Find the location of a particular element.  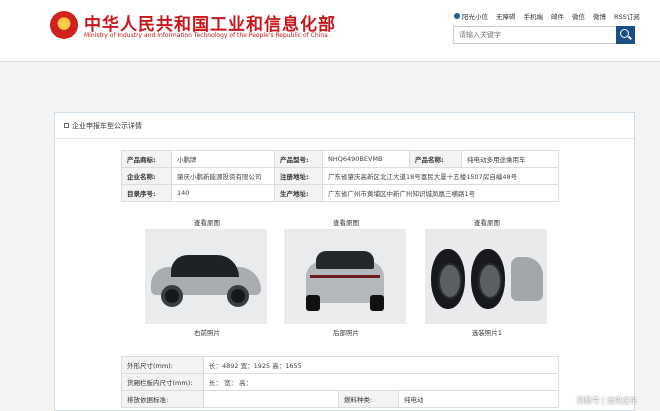

photo-optional-1: 查看原图 选装照片1 is located at coordinates (487, 277).